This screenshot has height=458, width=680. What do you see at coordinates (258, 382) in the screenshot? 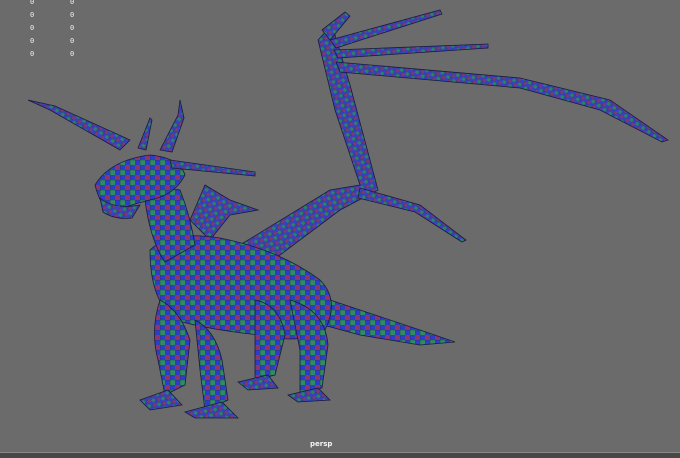
I see `foot-hind-left` at bounding box center [258, 382].